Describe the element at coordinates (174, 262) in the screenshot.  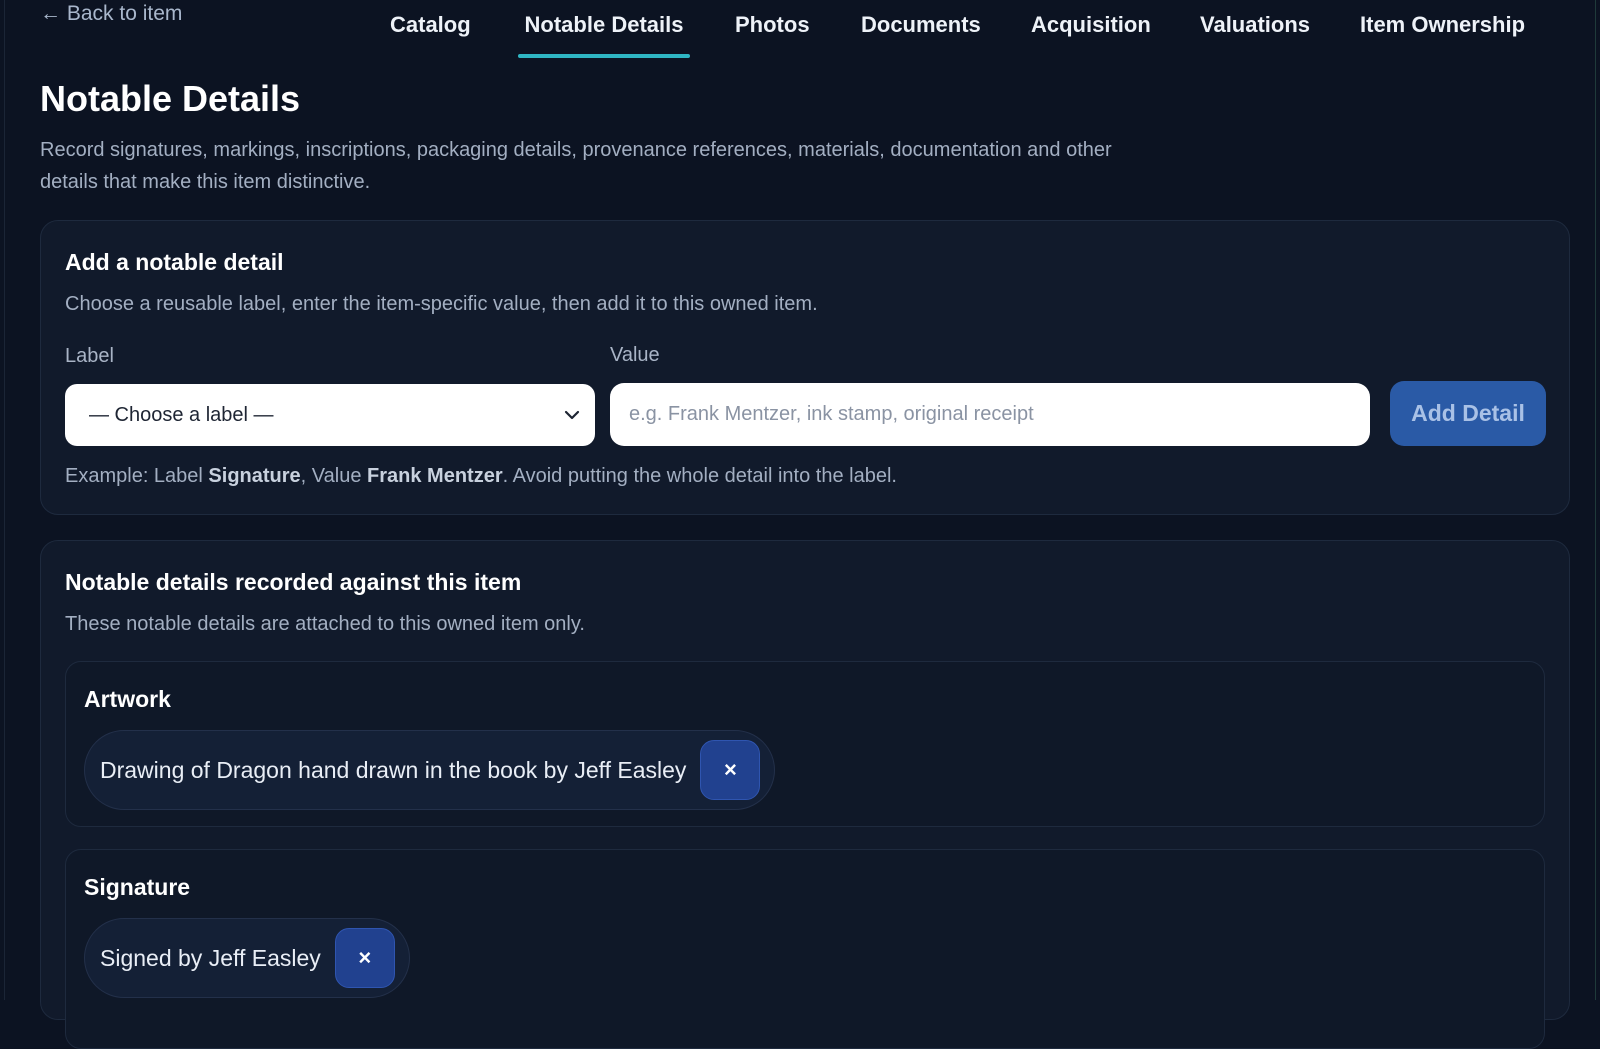
I see `add-detail-title: Add a notable detail` at that location.